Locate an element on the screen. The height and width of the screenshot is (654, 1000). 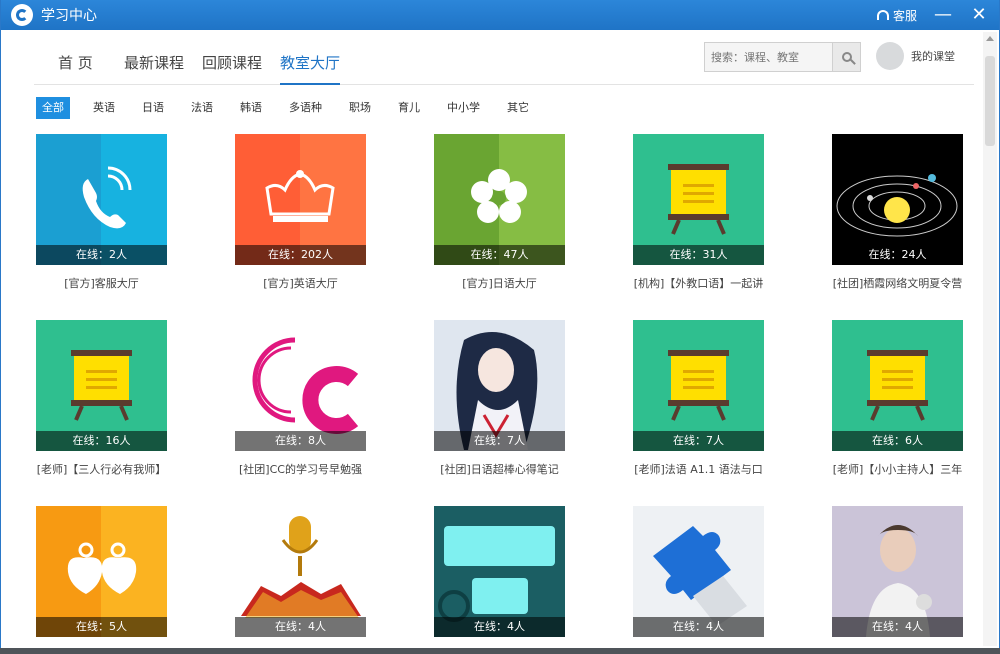
category-parenting: 育儿 is located at coordinates (409, 108).